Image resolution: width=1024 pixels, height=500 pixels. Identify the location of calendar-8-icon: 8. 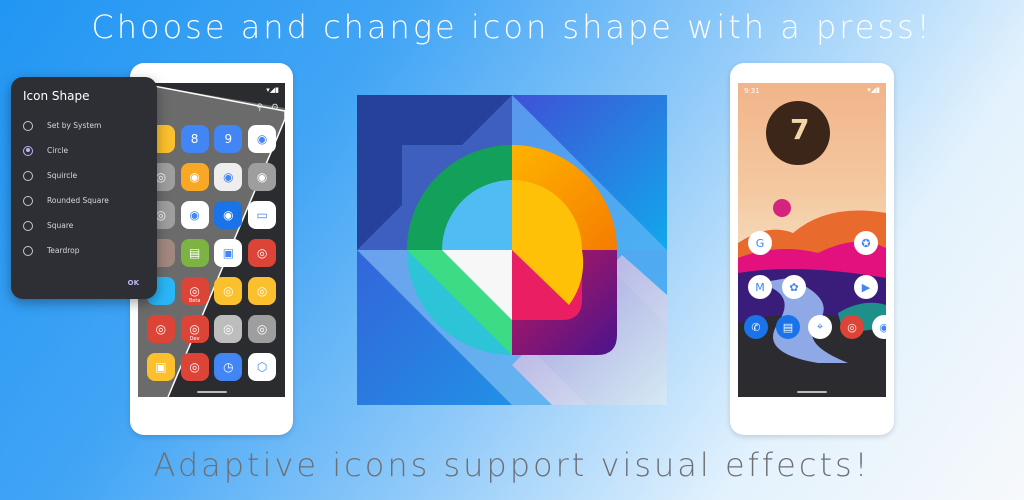
(194, 139).